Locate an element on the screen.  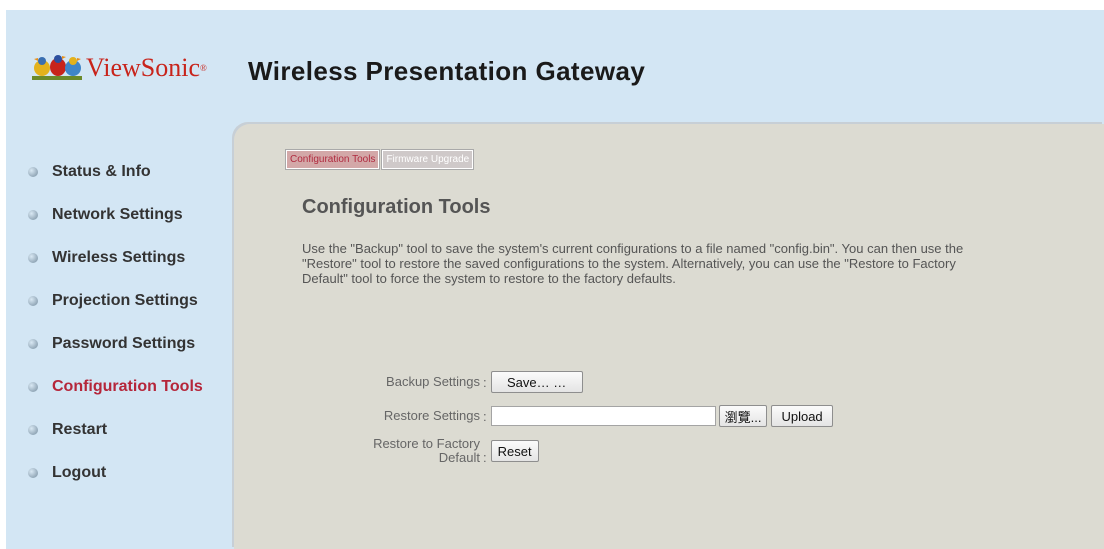
tab-firmware-upgrade: Firmware Upgrade is located at coordinates (428, 159).